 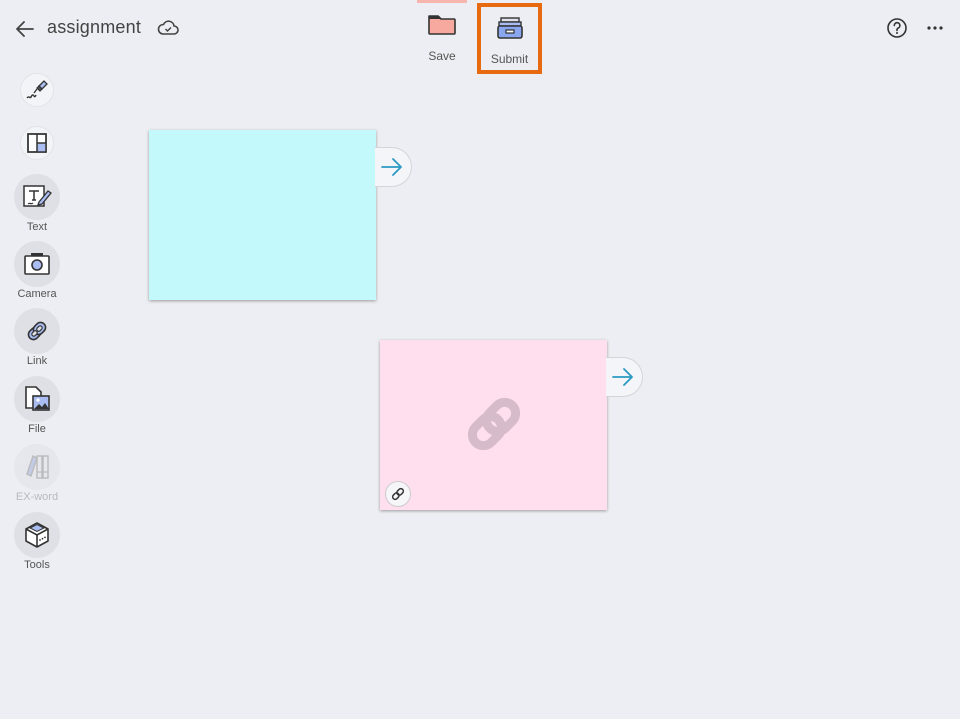 I want to click on ex-word-label: EX-word, so click(x=37, y=497).